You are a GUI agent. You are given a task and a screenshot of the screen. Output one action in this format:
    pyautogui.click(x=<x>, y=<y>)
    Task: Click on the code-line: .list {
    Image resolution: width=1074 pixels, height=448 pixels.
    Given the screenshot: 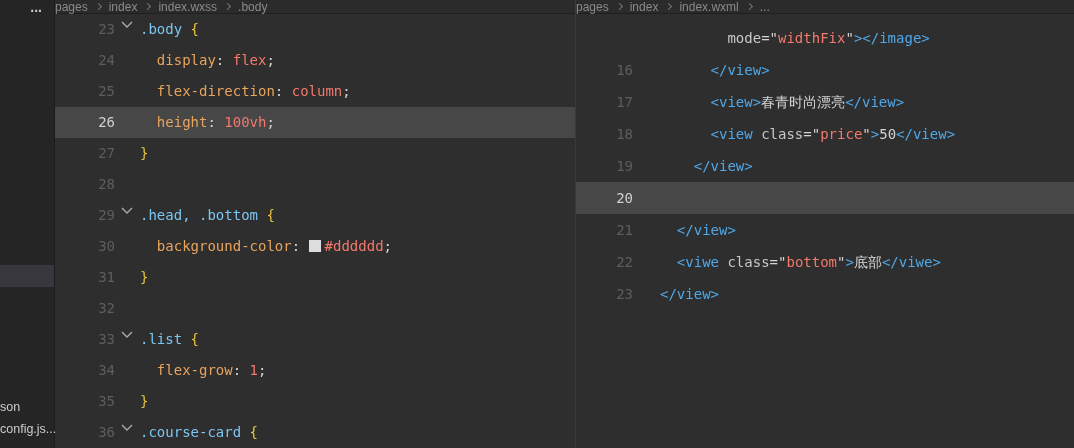 What is the action you would take?
    pyautogui.click(x=169, y=339)
    